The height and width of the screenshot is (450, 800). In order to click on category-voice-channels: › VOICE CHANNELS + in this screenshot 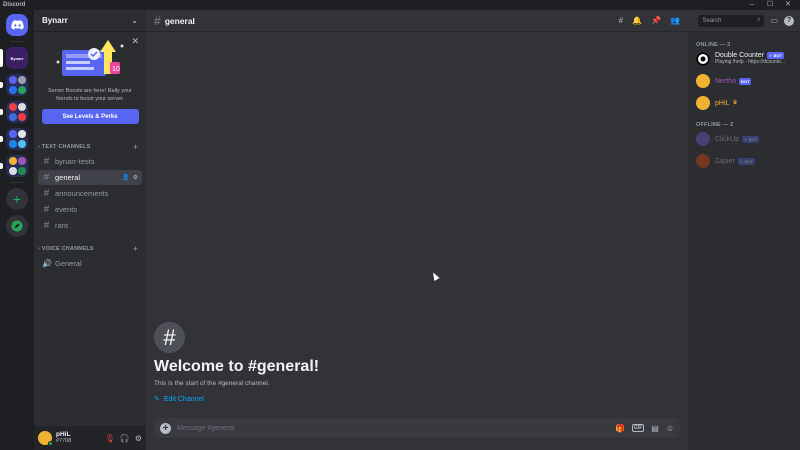, I will do `click(90, 249)`.